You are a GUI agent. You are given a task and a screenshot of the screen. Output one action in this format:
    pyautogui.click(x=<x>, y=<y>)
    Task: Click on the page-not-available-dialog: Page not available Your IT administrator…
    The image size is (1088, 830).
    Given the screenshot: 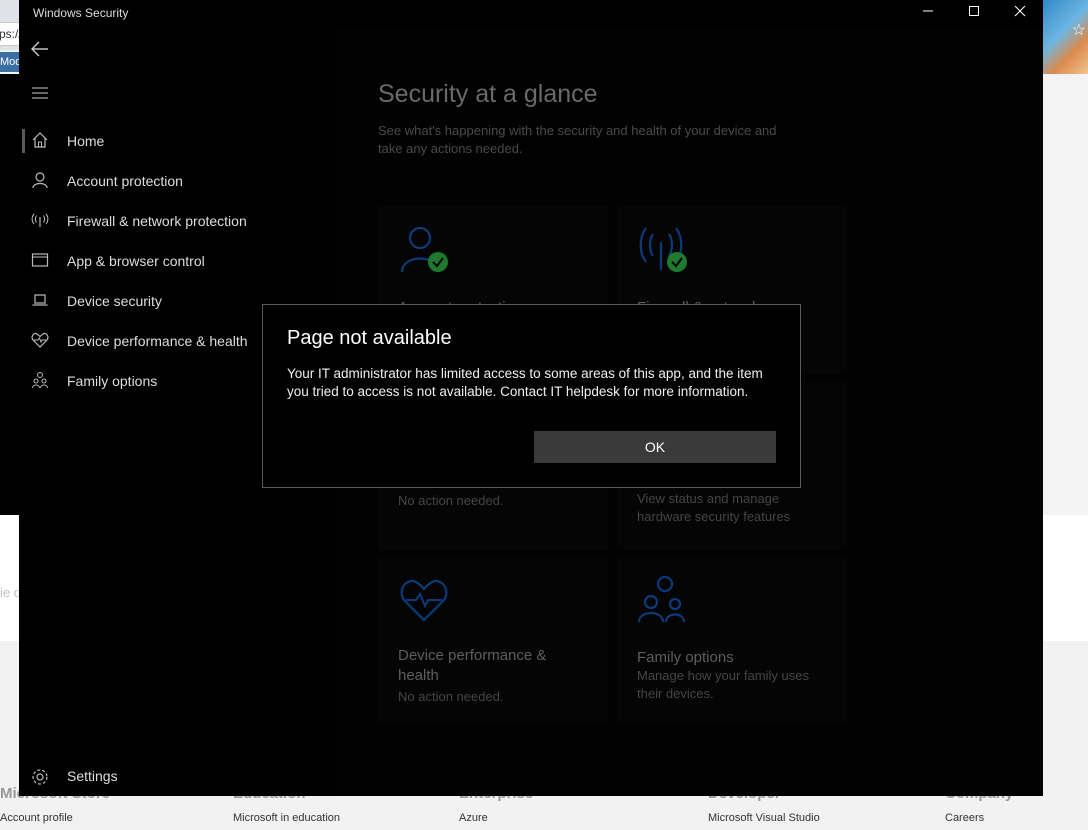 What is the action you would take?
    pyautogui.click(x=531, y=396)
    